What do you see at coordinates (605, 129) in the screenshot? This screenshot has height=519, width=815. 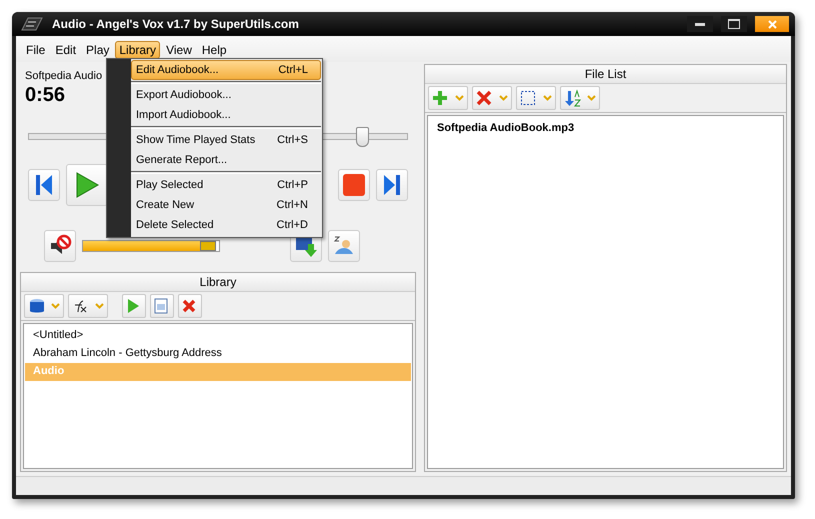 I see `list-entry: Softpedia AudioBook.mp3` at bounding box center [605, 129].